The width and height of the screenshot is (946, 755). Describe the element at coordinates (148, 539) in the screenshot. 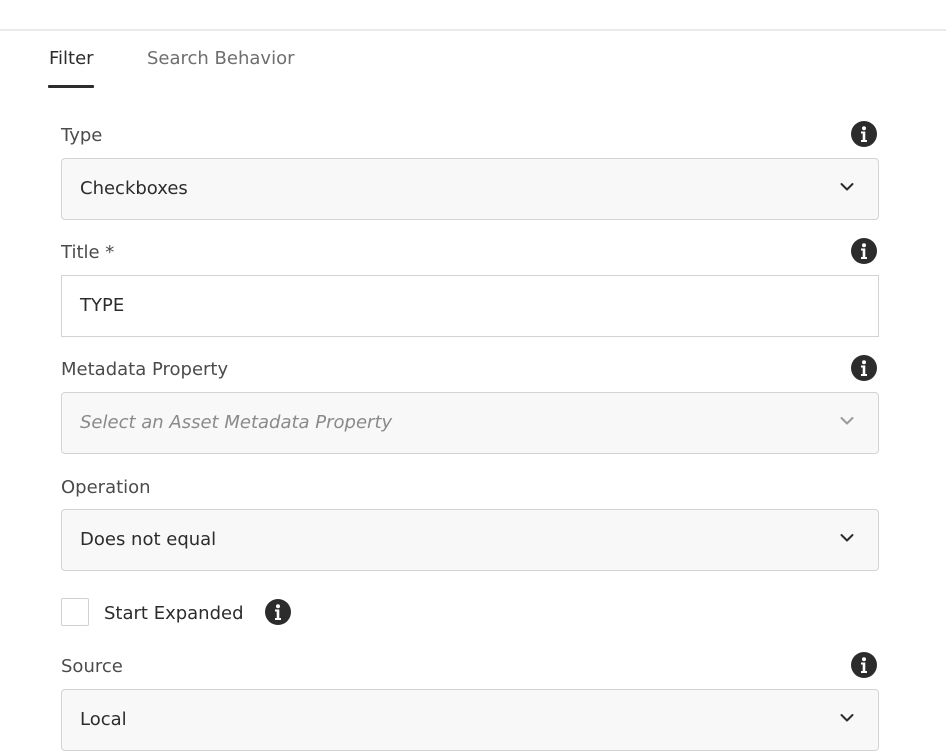

I see `operation-select-value: Does not equal` at that location.